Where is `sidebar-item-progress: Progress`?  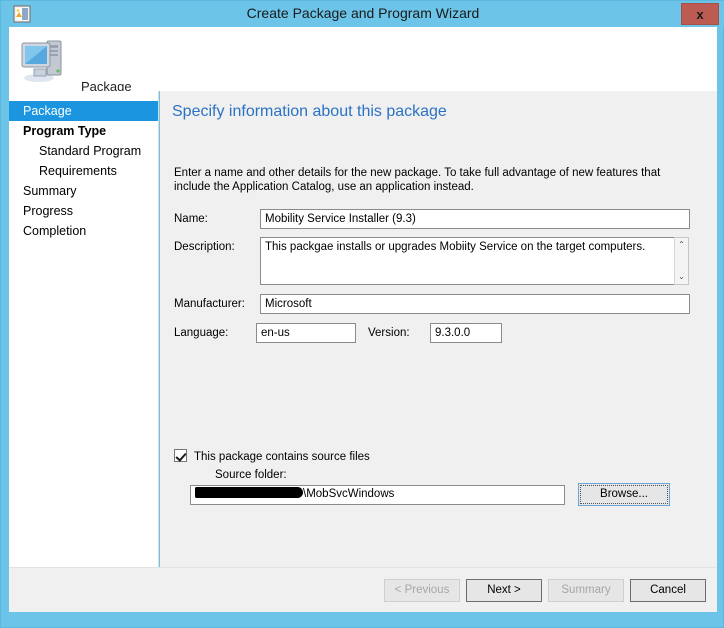
sidebar-item-progress: Progress is located at coordinates (83, 211).